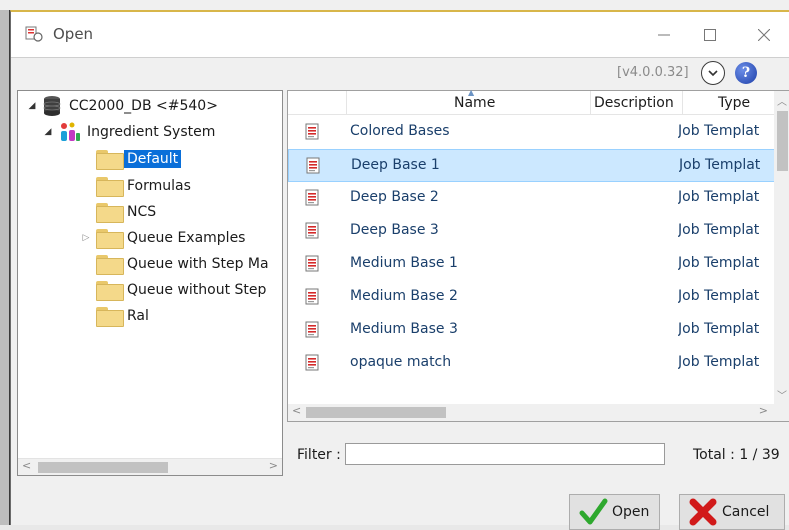 Image resolution: width=789 pixels, height=530 pixels. I want to click on tree-node-queue-with-step: Queue with Step Ma, so click(184, 264).